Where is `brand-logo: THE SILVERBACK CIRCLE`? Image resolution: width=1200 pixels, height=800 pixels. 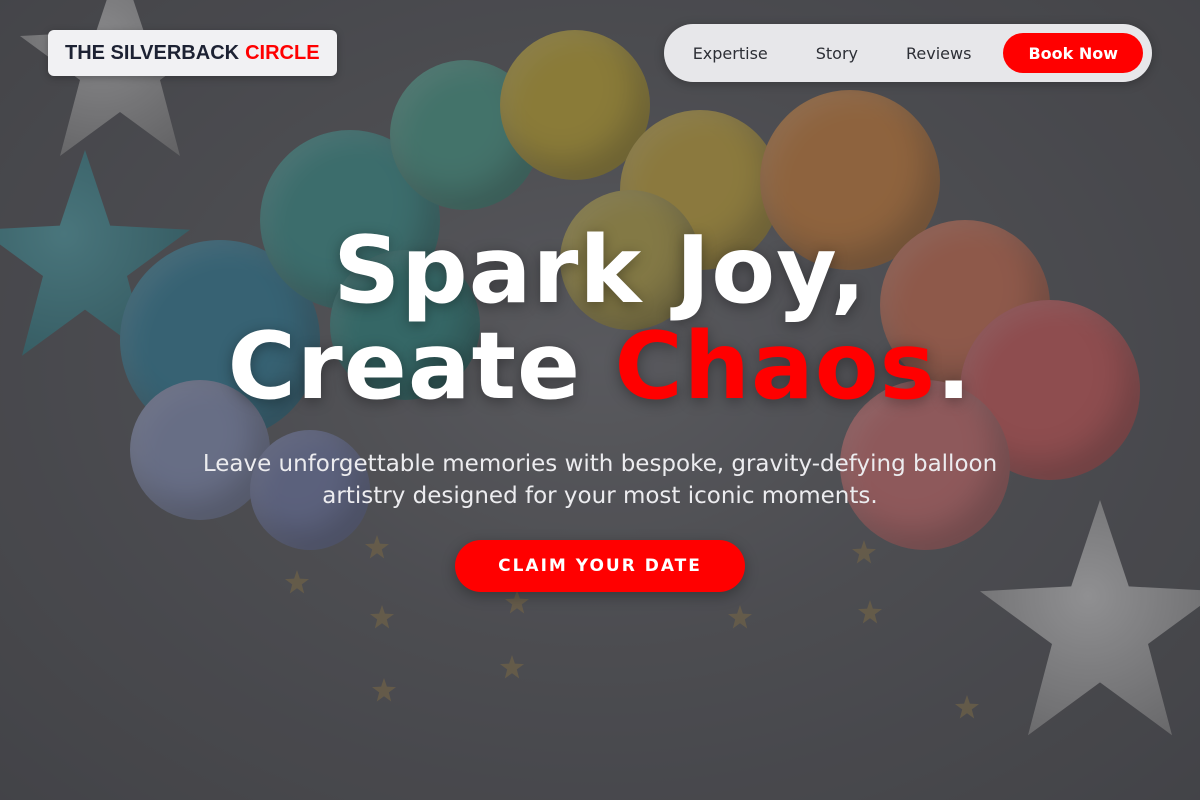 brand-logo: THE SILVERBACK CIRCLE is located at coordinates (192, 53).